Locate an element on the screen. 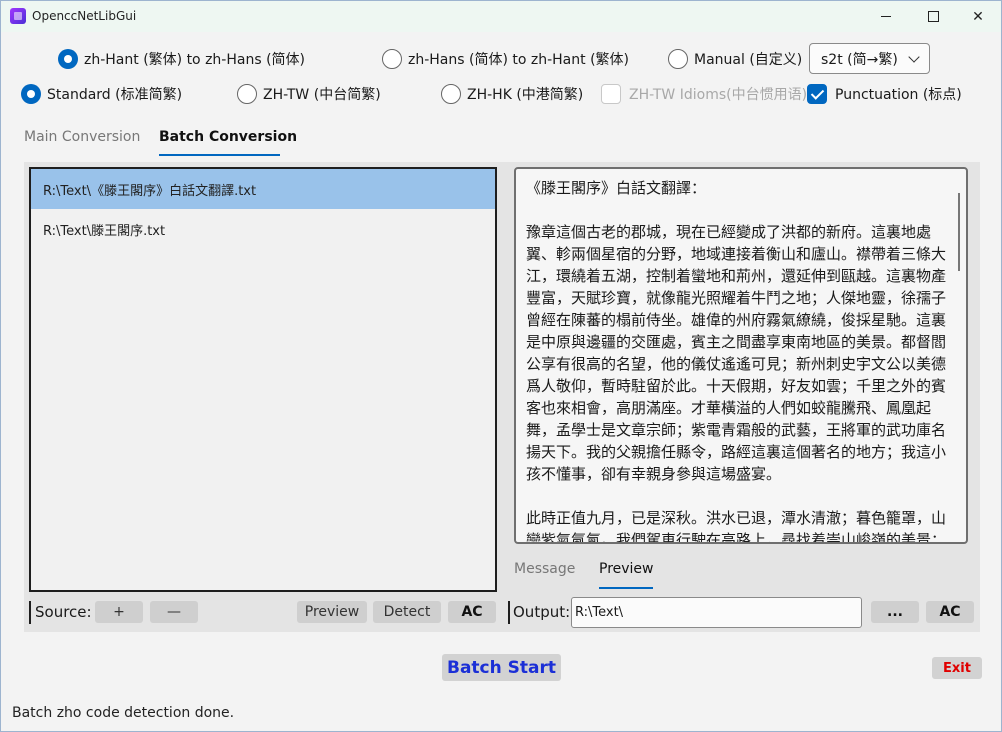 Image resolution: width=1002 pixels, height=732 pixels. checkbox-unchecked-icon is located at coordinates (611, 94).